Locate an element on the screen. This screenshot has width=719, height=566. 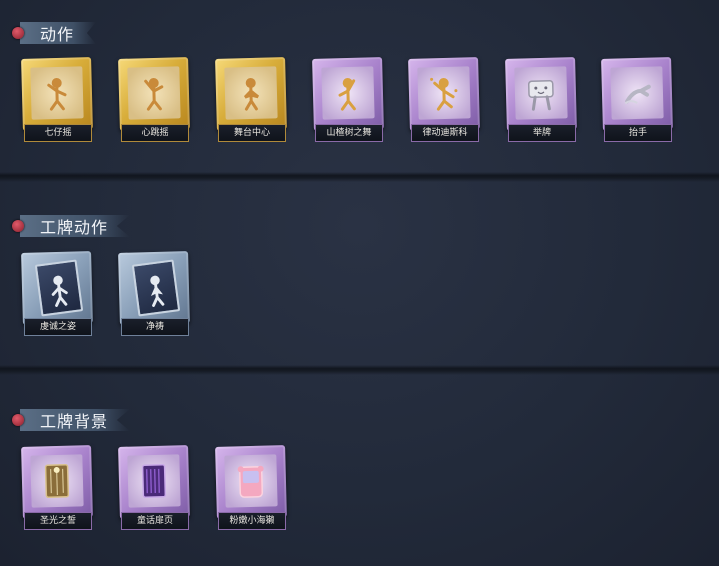
hand-raise-icon is located at coordinates (637, 93).